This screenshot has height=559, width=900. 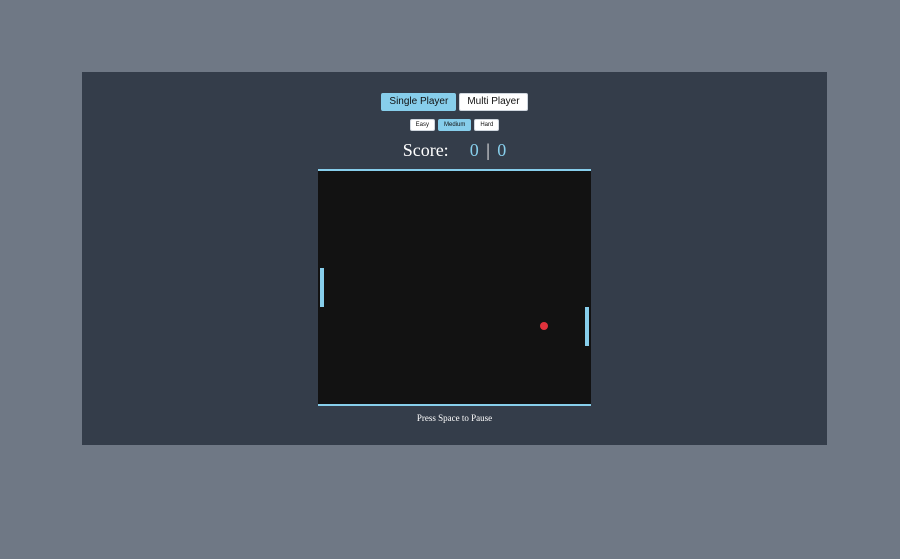 I want to click on medium-button: Medium, so click(x=454, y=125).